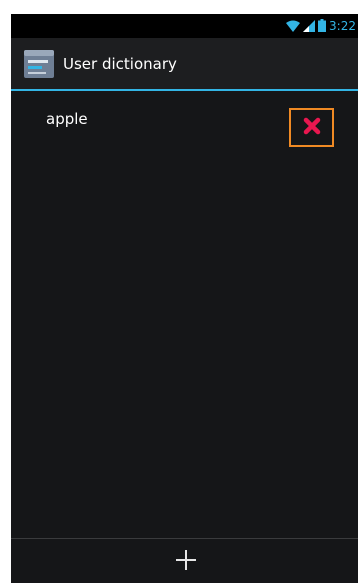  Describe the element at coordinates (309, 26) in the screenshot. I see `signal-icon` at that location.